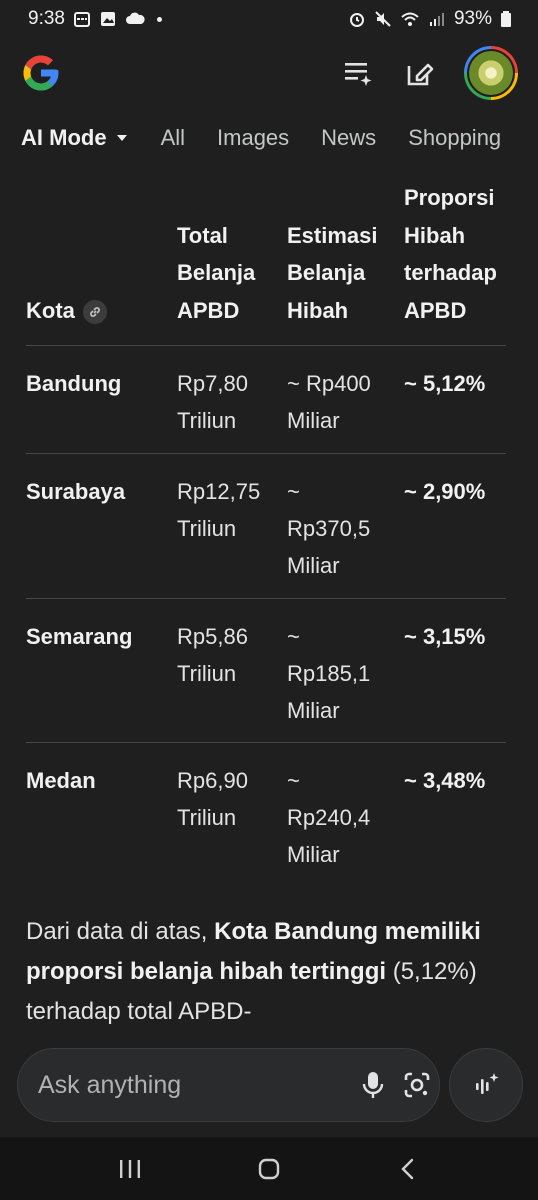 This screenshot has width=538, height=1200. Describe the element at coordinates (329, 528) in the screenshot. I see `cell-estimasi: ~ Rp370,5 Miliar` at that location.